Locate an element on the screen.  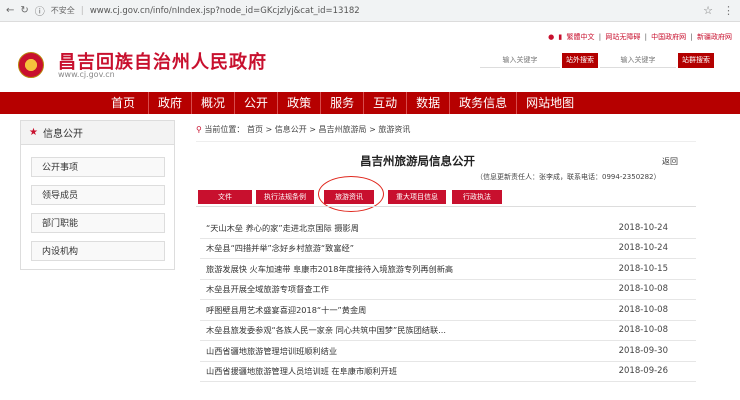
item-title: 木垒县开展全域旅游专项督查工作 is located at coordinates (411, 289).